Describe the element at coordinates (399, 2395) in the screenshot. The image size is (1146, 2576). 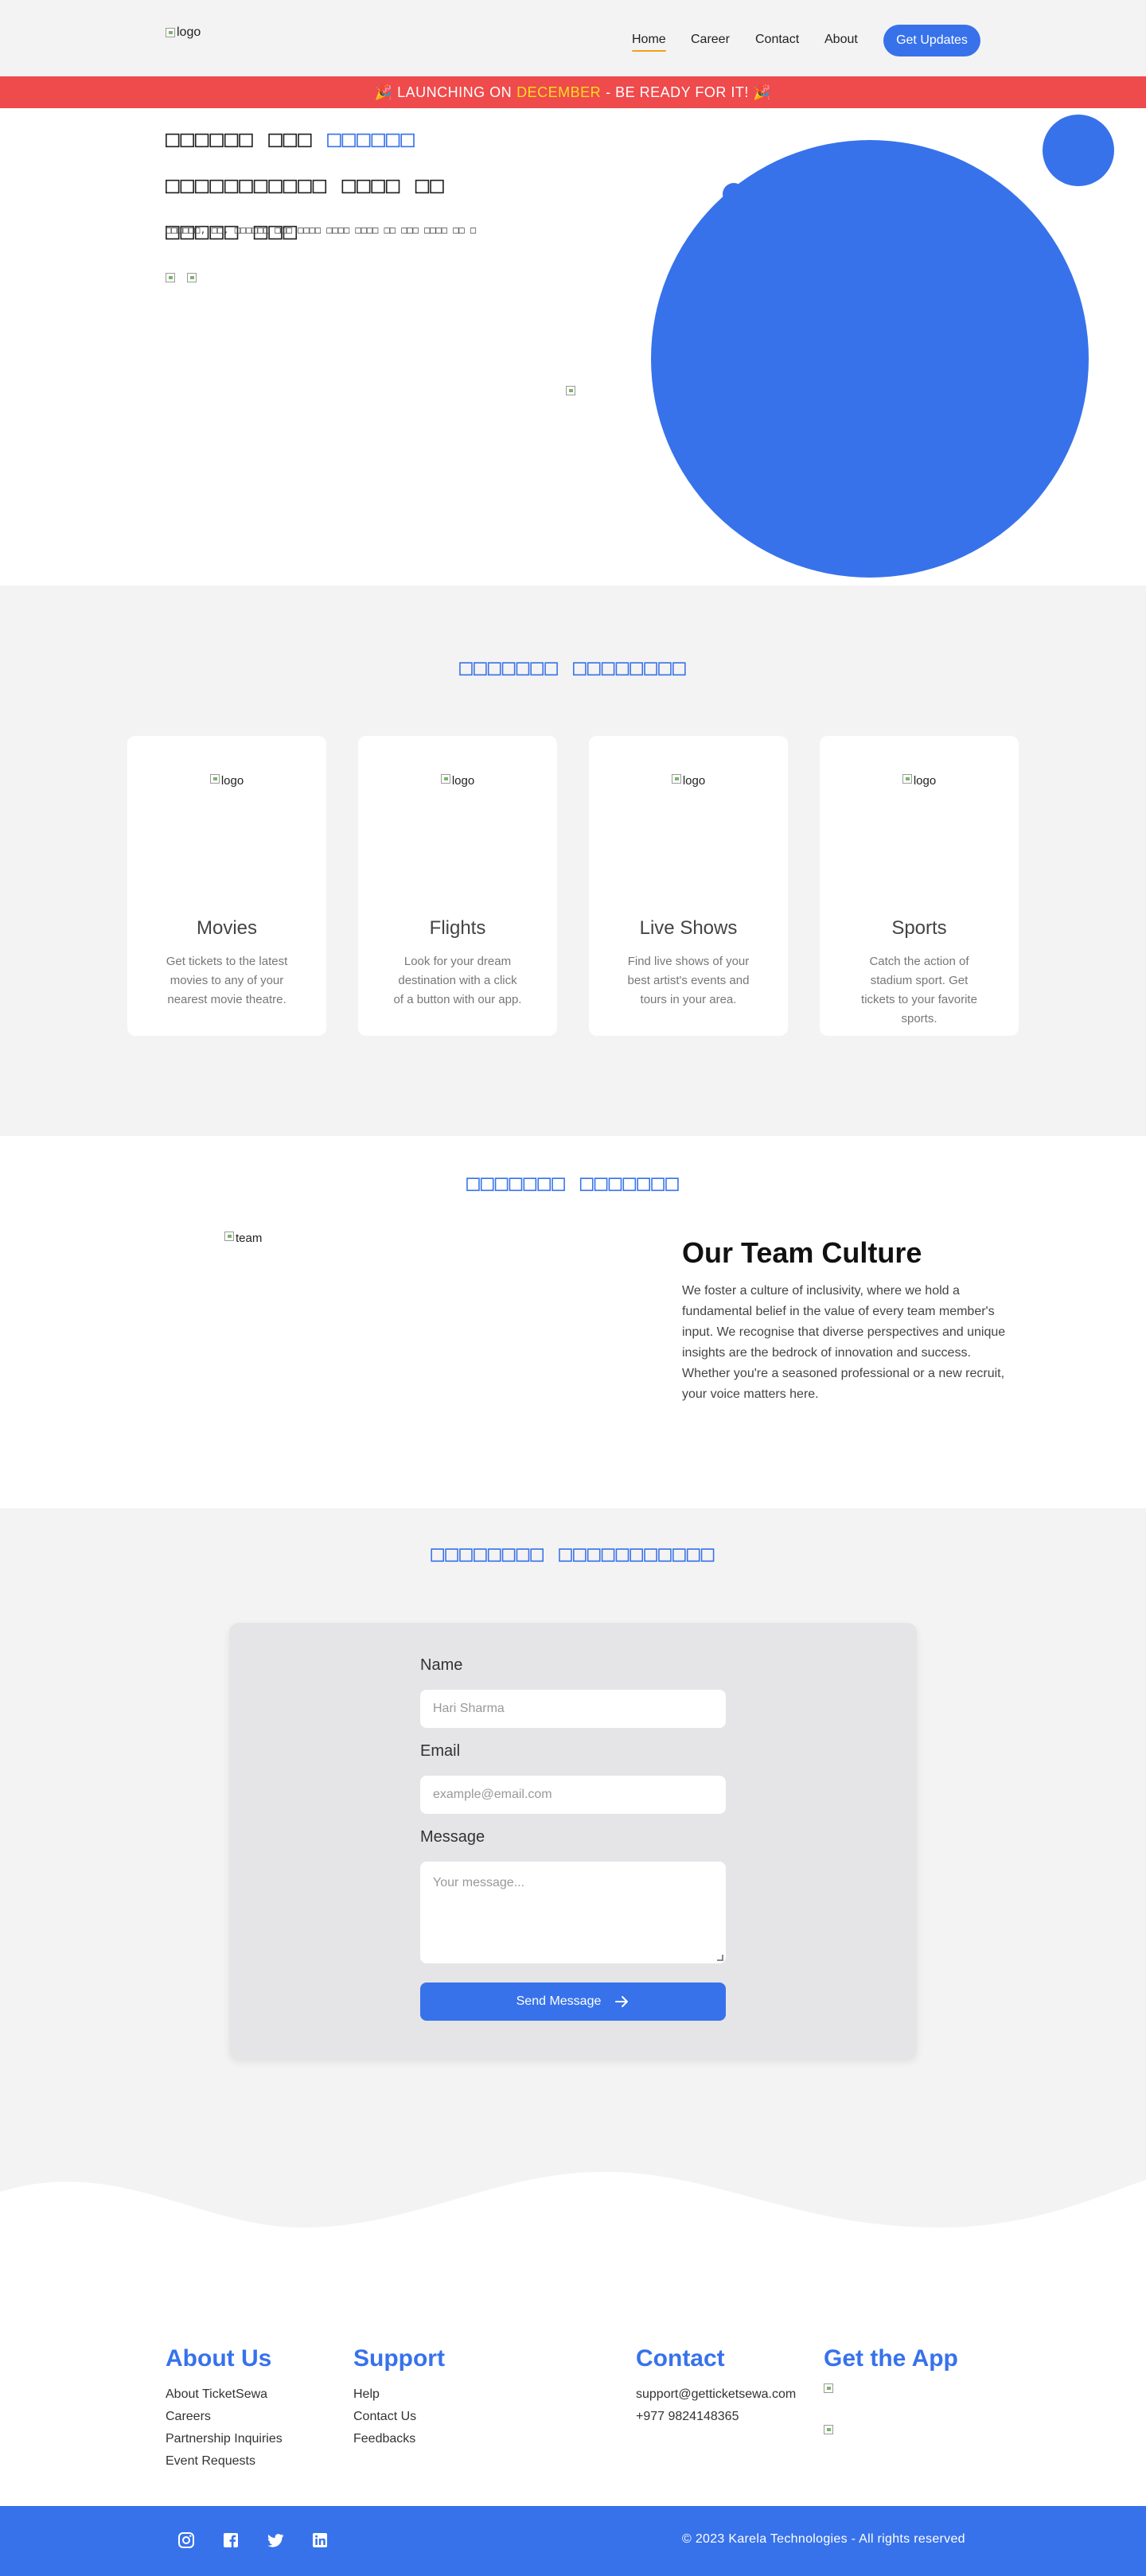
I see `footer-link-help: Help` at that location.